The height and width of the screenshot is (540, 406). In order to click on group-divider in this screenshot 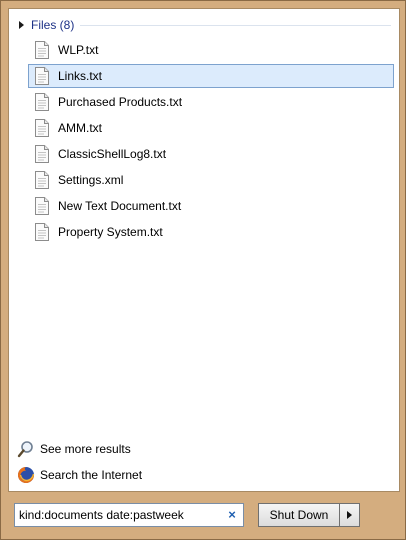, I will do `click(235, 25)`.